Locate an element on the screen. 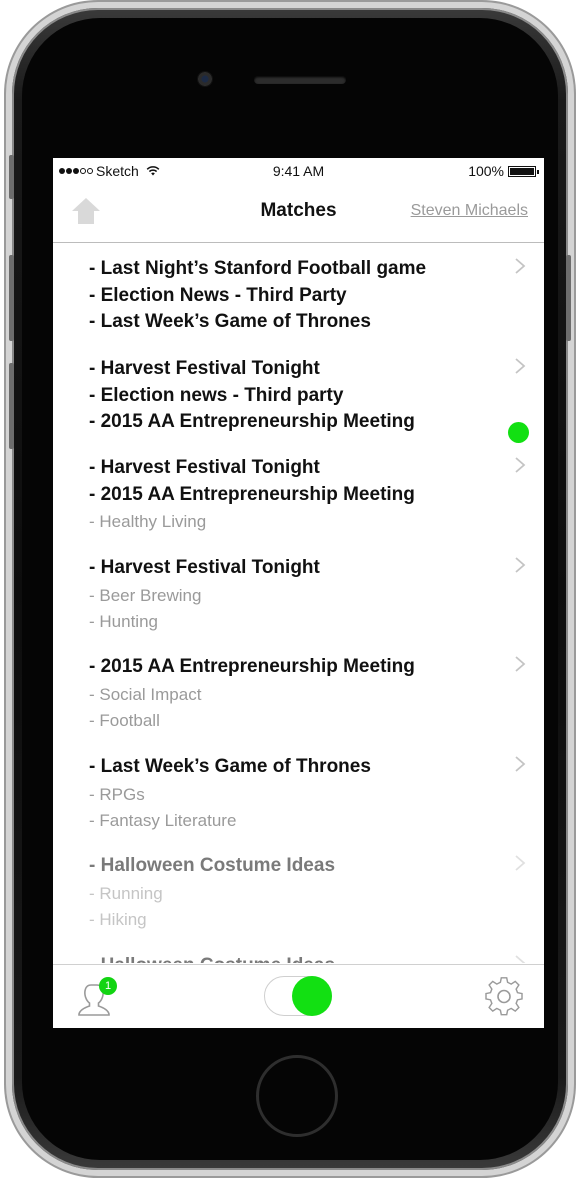 The image size is (577, 1178). volume-up-button is located at coordinates (11, 298).